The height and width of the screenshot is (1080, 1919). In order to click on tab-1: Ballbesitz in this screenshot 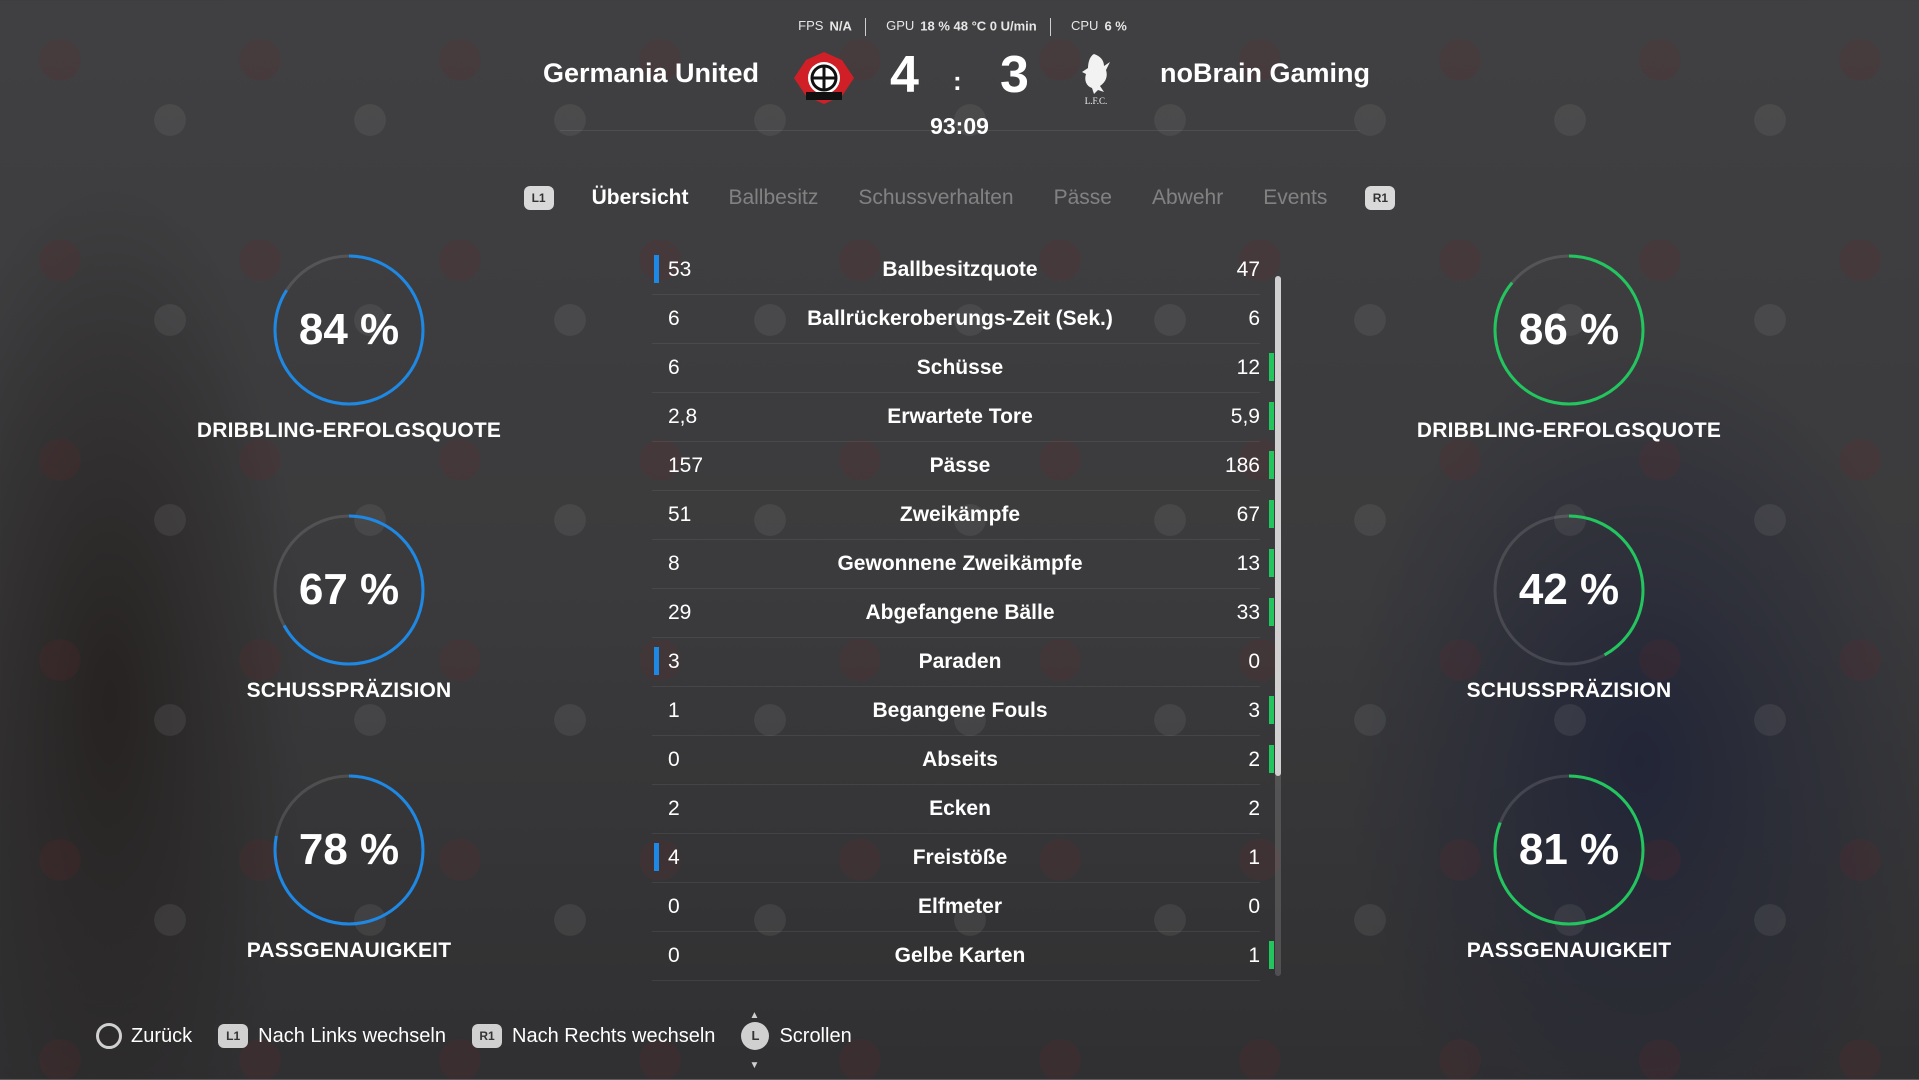, I will do `click(773, 198)`.